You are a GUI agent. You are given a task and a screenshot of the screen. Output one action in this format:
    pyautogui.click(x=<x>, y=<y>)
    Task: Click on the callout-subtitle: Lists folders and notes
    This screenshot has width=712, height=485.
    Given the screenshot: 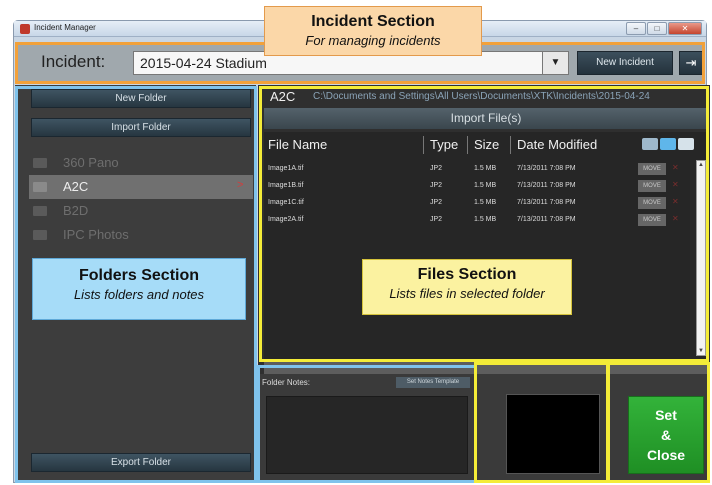 What is the action you would take?
    pyautogui.click(x=139, y=294)
    